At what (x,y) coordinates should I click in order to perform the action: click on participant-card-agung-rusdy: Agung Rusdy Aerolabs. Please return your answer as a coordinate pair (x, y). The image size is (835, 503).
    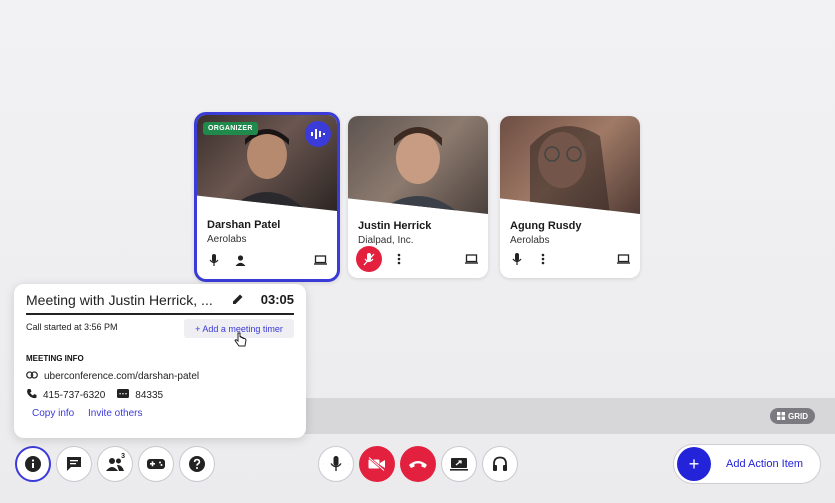
    Looking at the image, I should click on (570, 197).